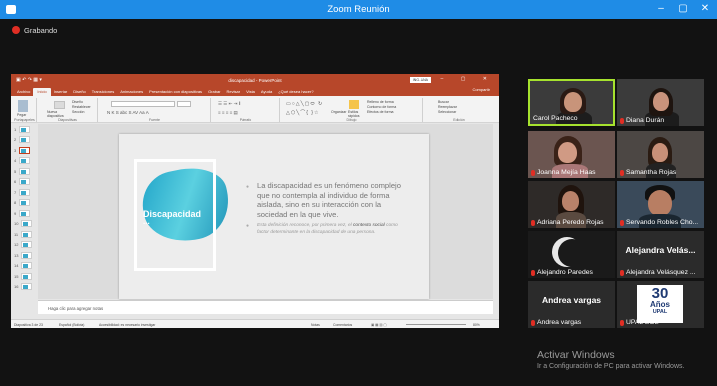  What do you see at coordinates (24, 182) in the screenshot?
I see `slide-thumbnail: 6` at bounding box center [24, 182].